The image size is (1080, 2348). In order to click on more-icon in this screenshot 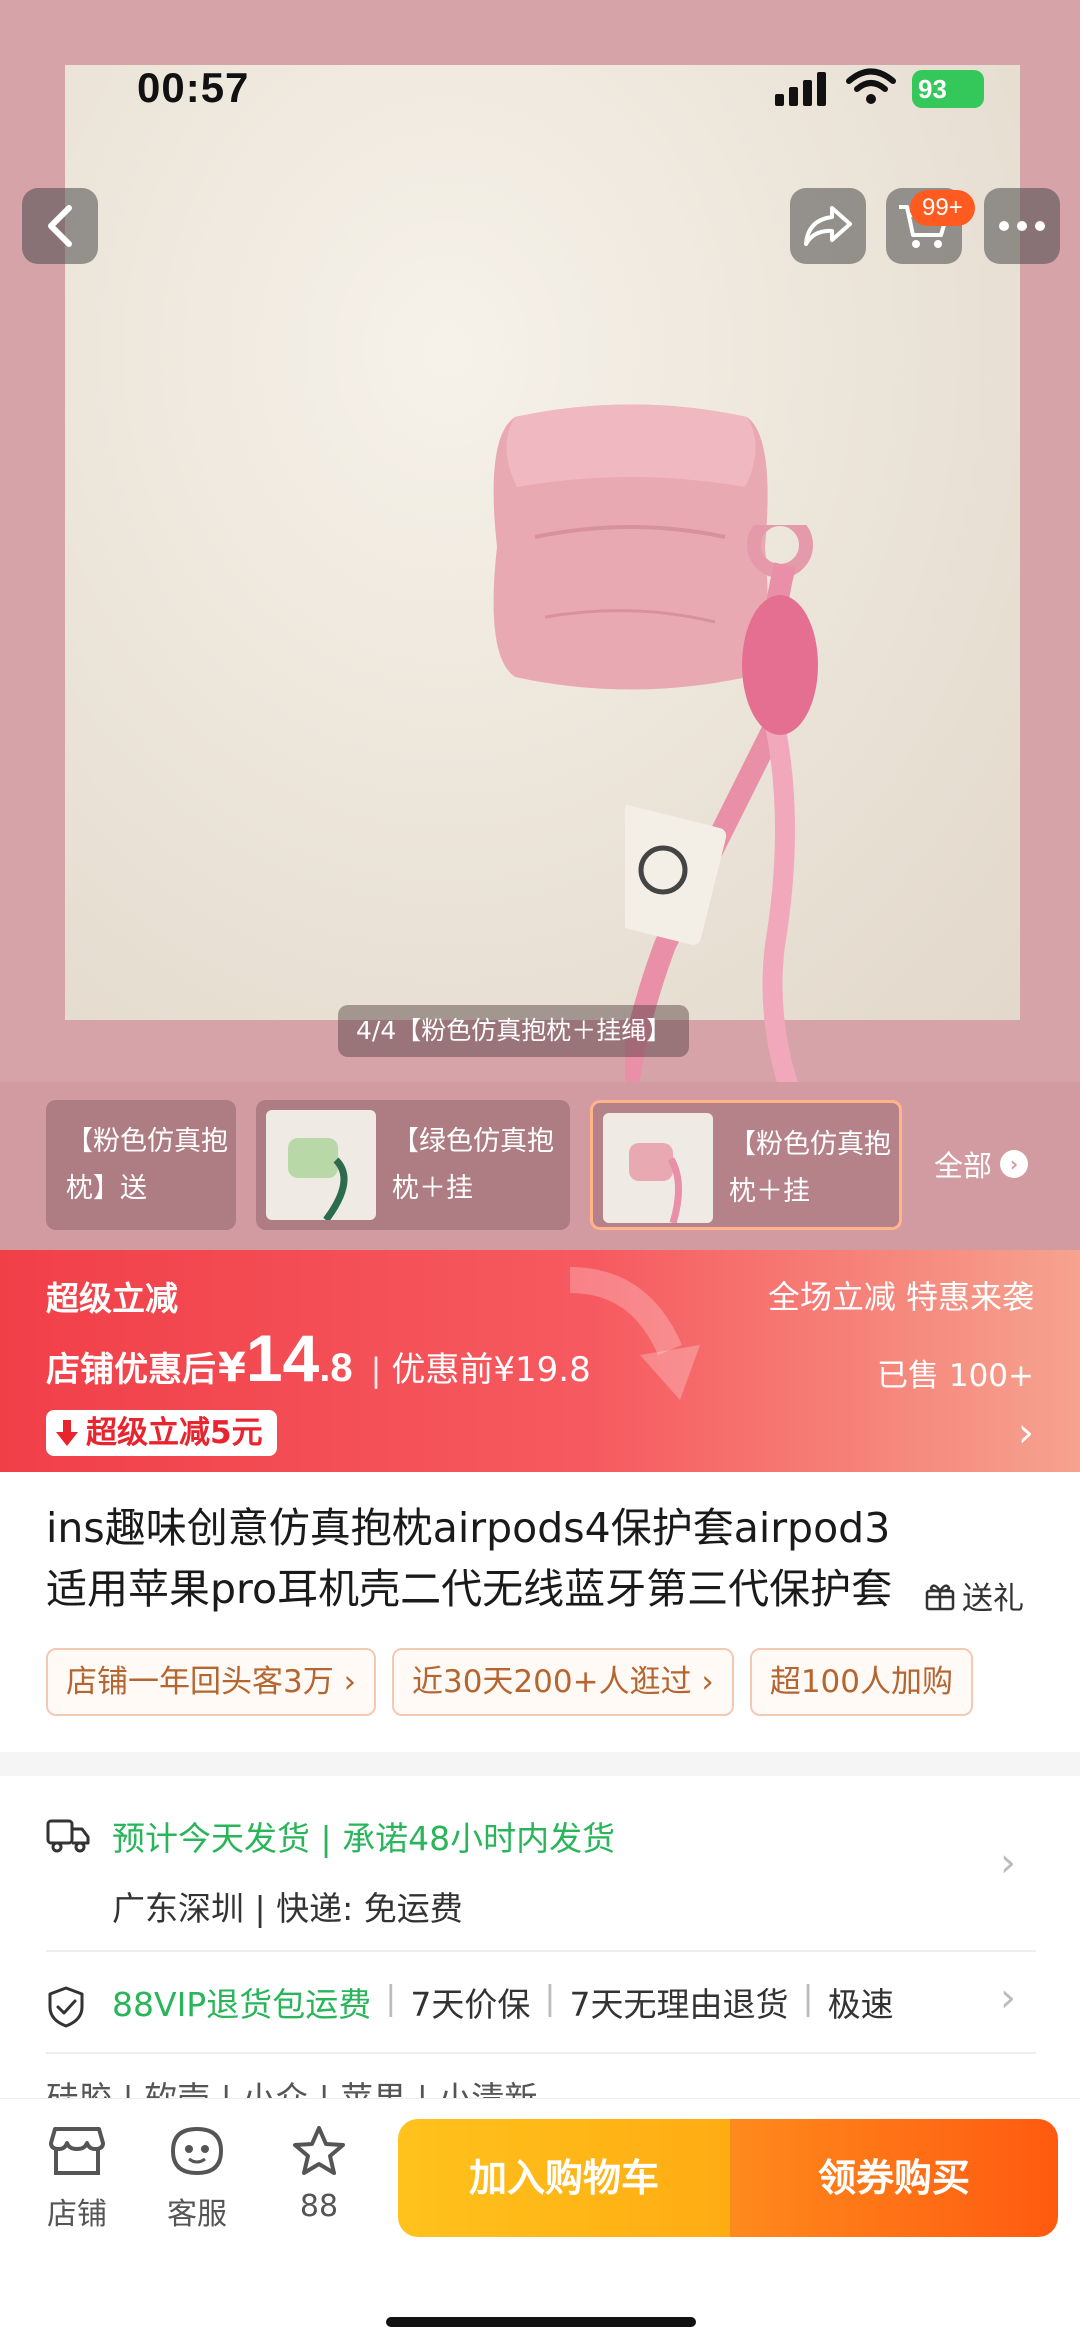, I will do `click(1022, 226)`.